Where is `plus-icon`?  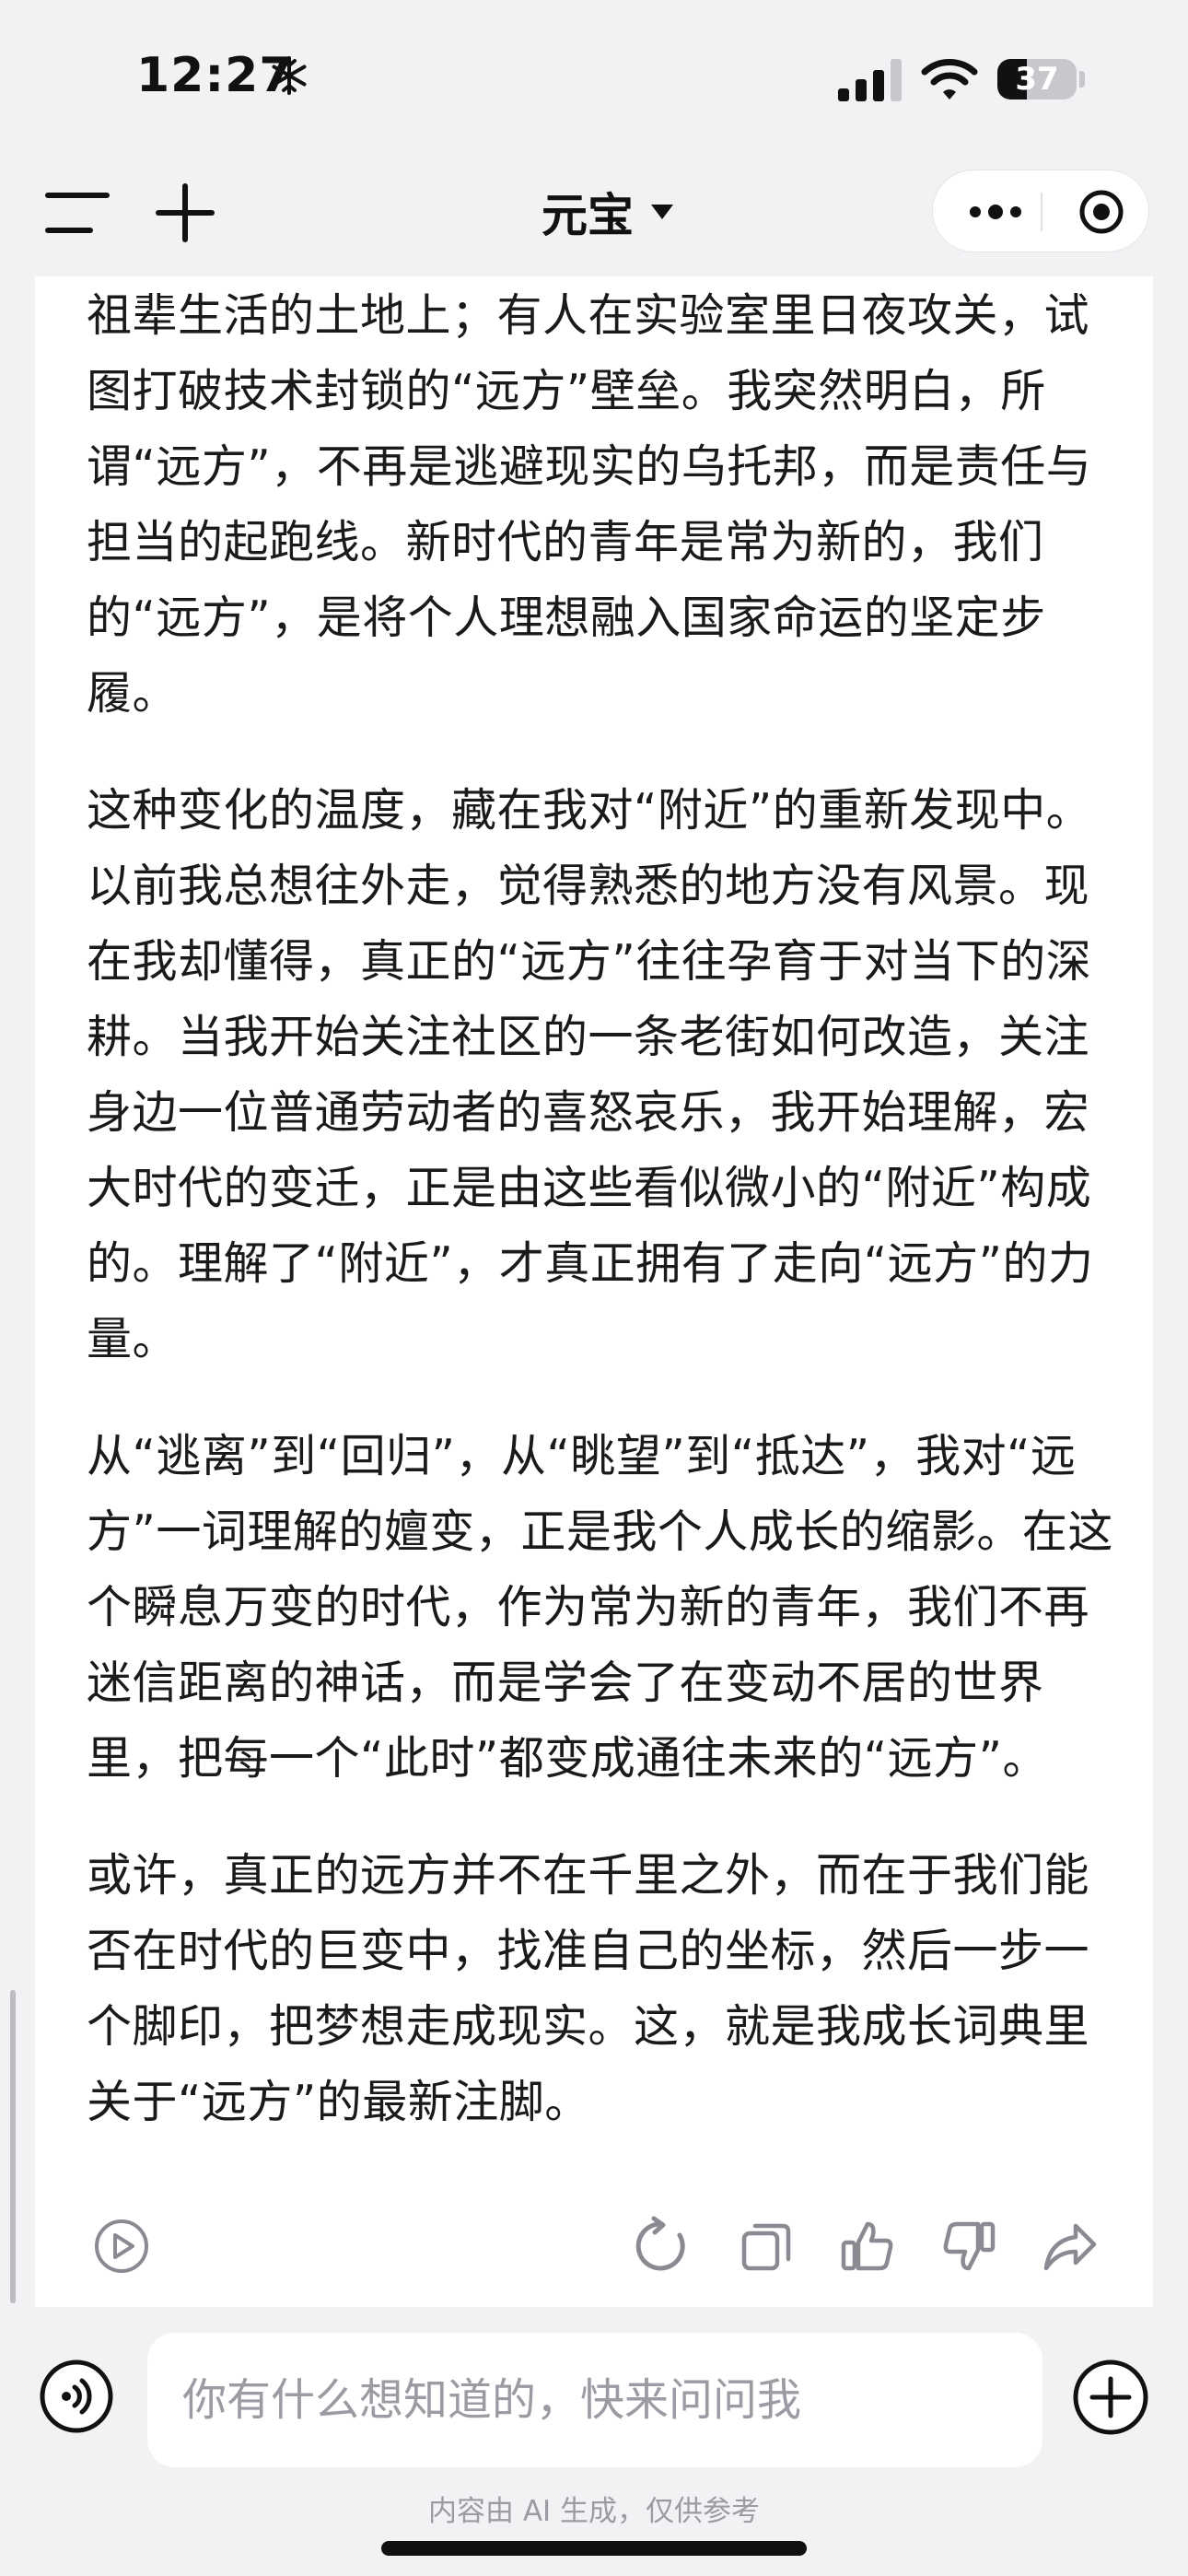 plus-icon is located at coordinates (185, 212).